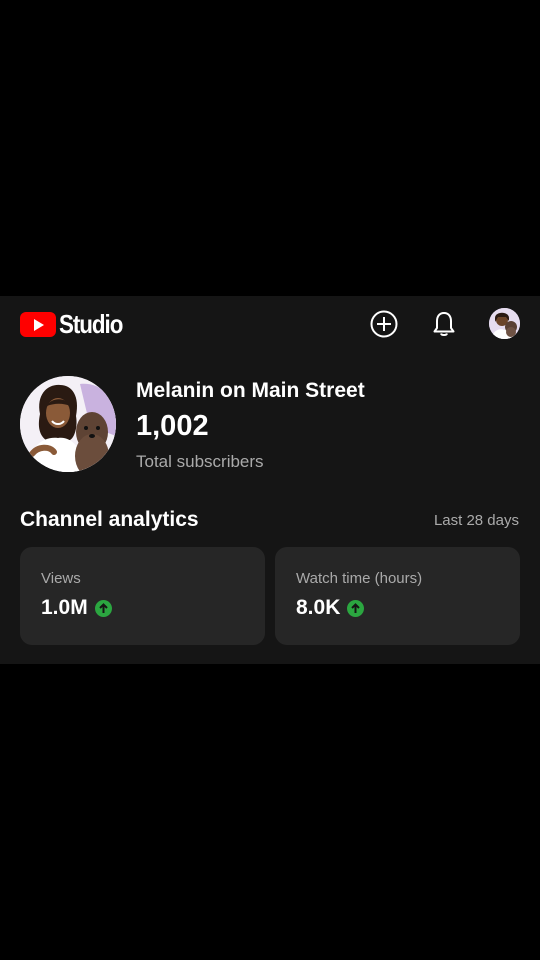 The height and width of the screenshot is (960, 540). What do you see at coordinates (38, 324) in the screenshot?
I see `youtube-play-icon` at bounding box center [38, 324].